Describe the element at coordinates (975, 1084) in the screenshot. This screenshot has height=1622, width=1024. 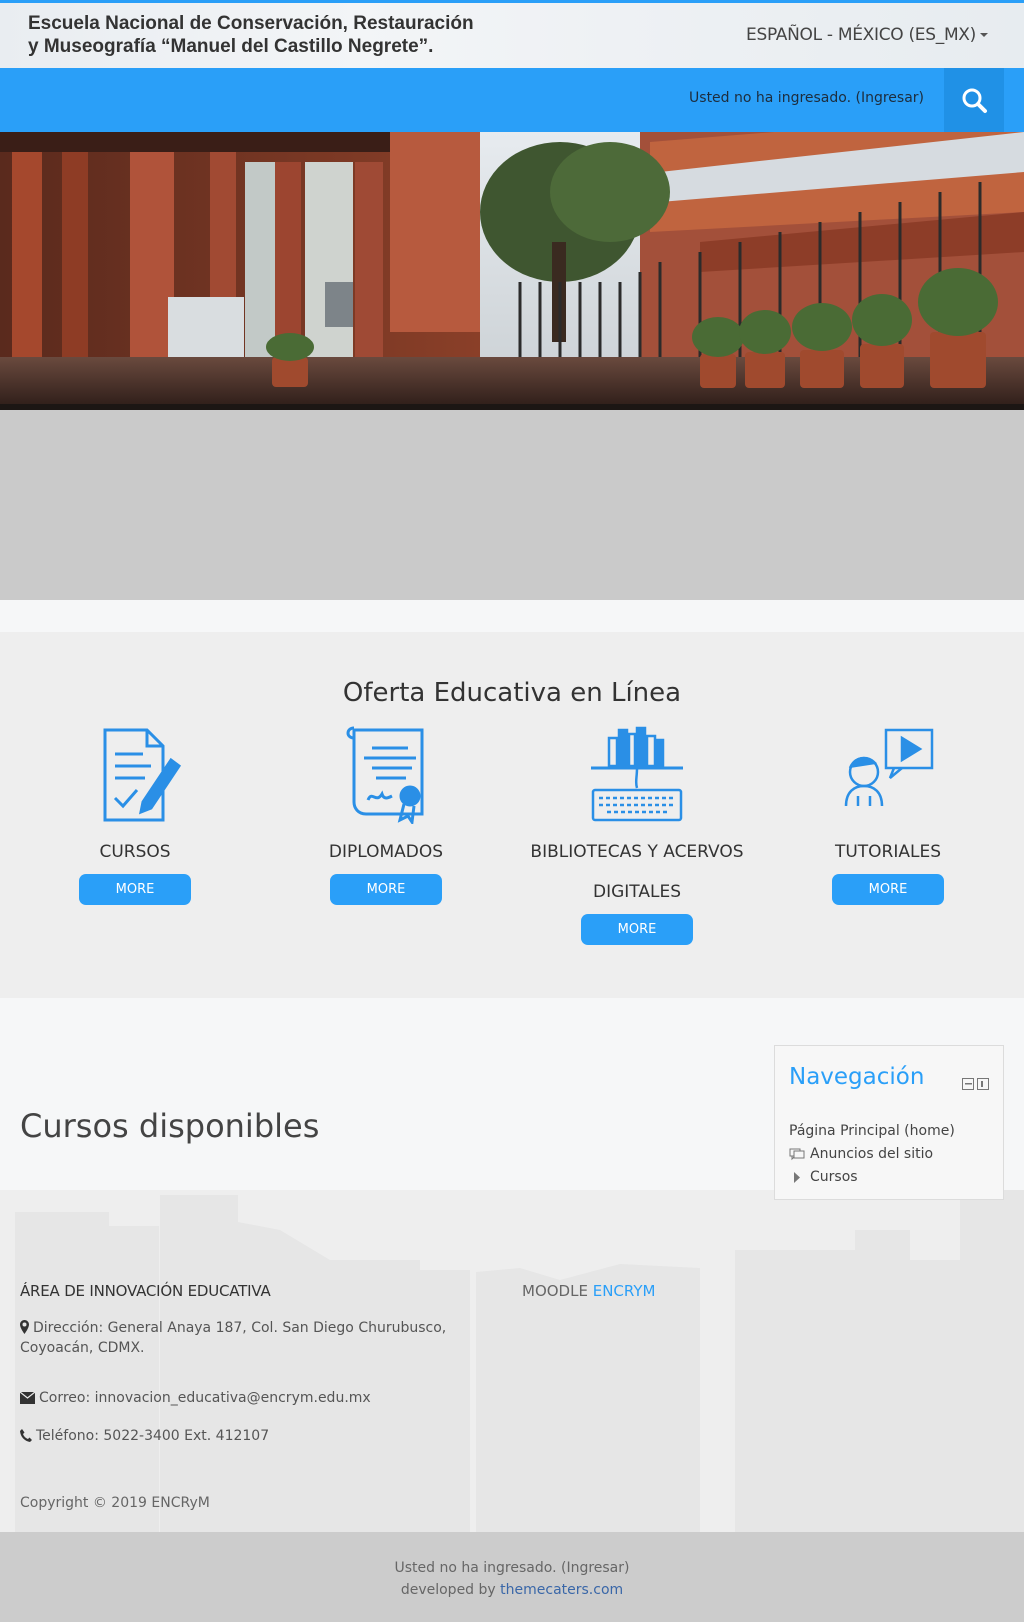
I see `block-controls` at that location.